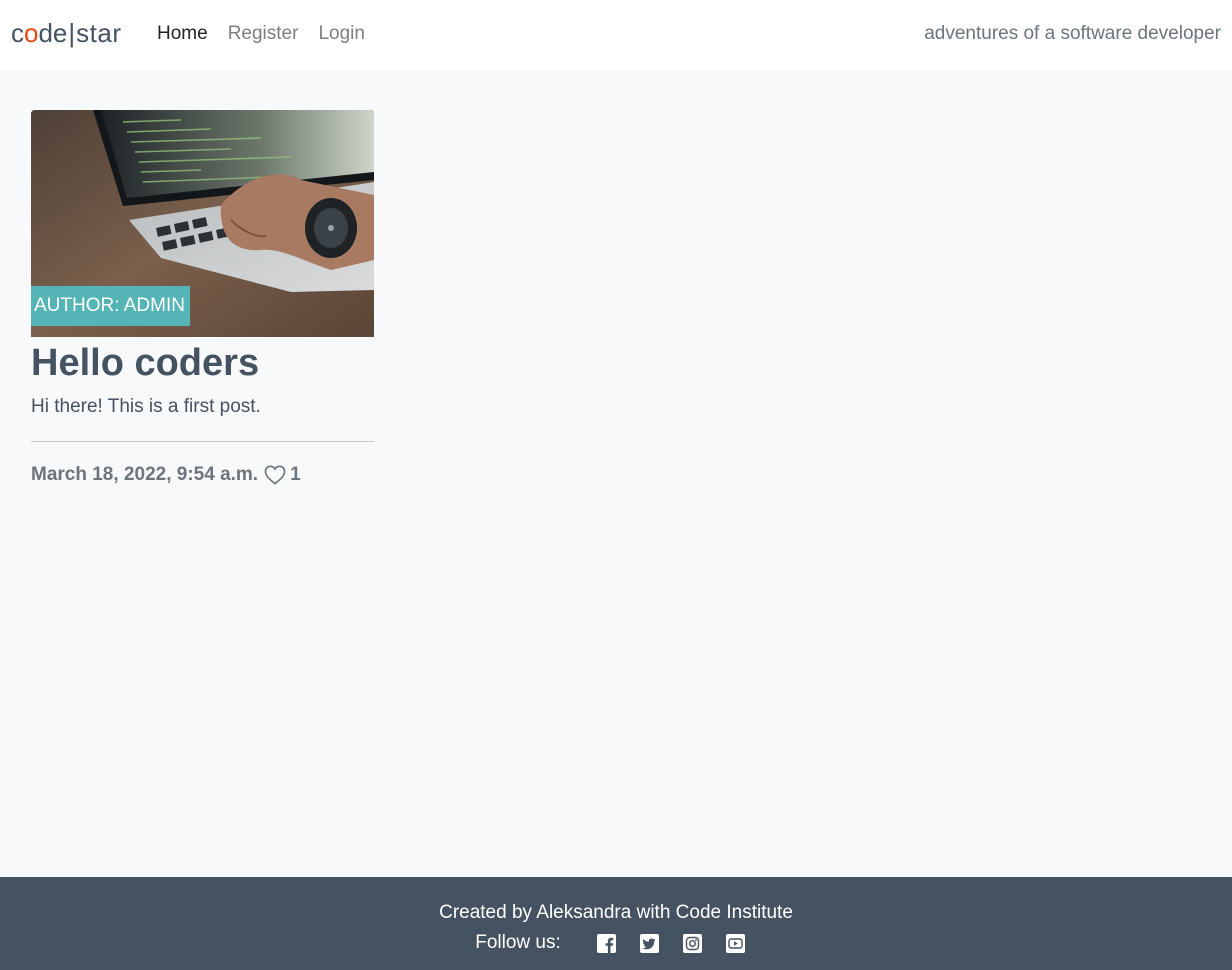  I want to click on brand-logo: code|star, so click(66, 33).